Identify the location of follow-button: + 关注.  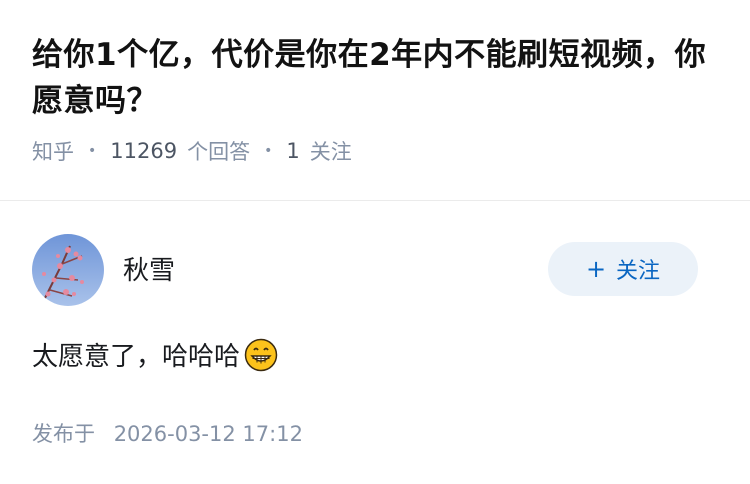
(623, 269).